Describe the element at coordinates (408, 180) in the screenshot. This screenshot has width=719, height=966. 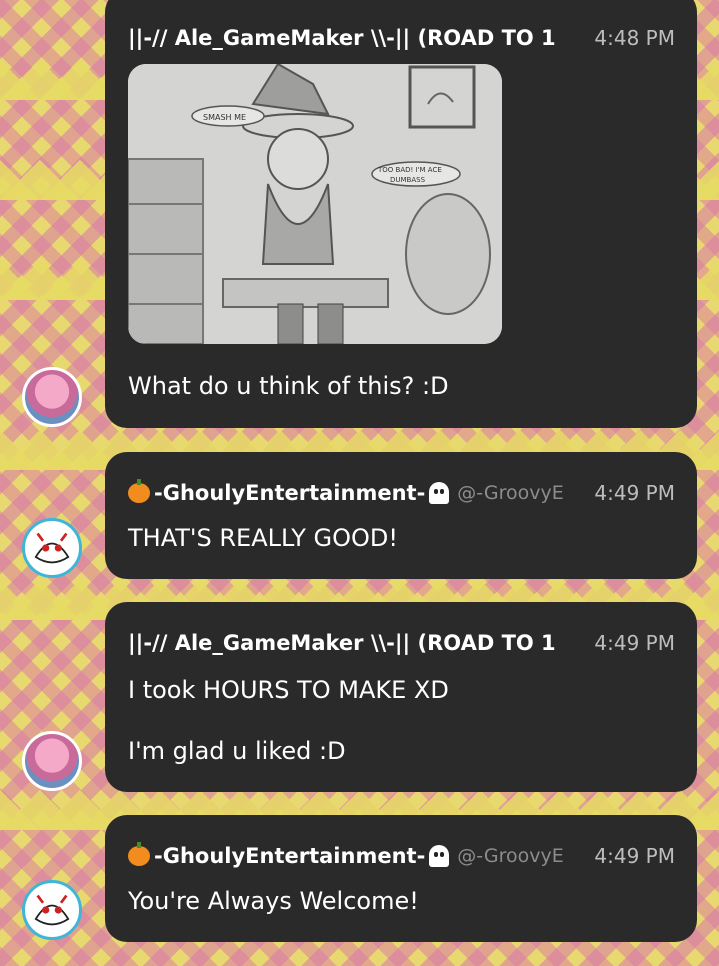
I see `svg-text: DUMBASS` at that location.